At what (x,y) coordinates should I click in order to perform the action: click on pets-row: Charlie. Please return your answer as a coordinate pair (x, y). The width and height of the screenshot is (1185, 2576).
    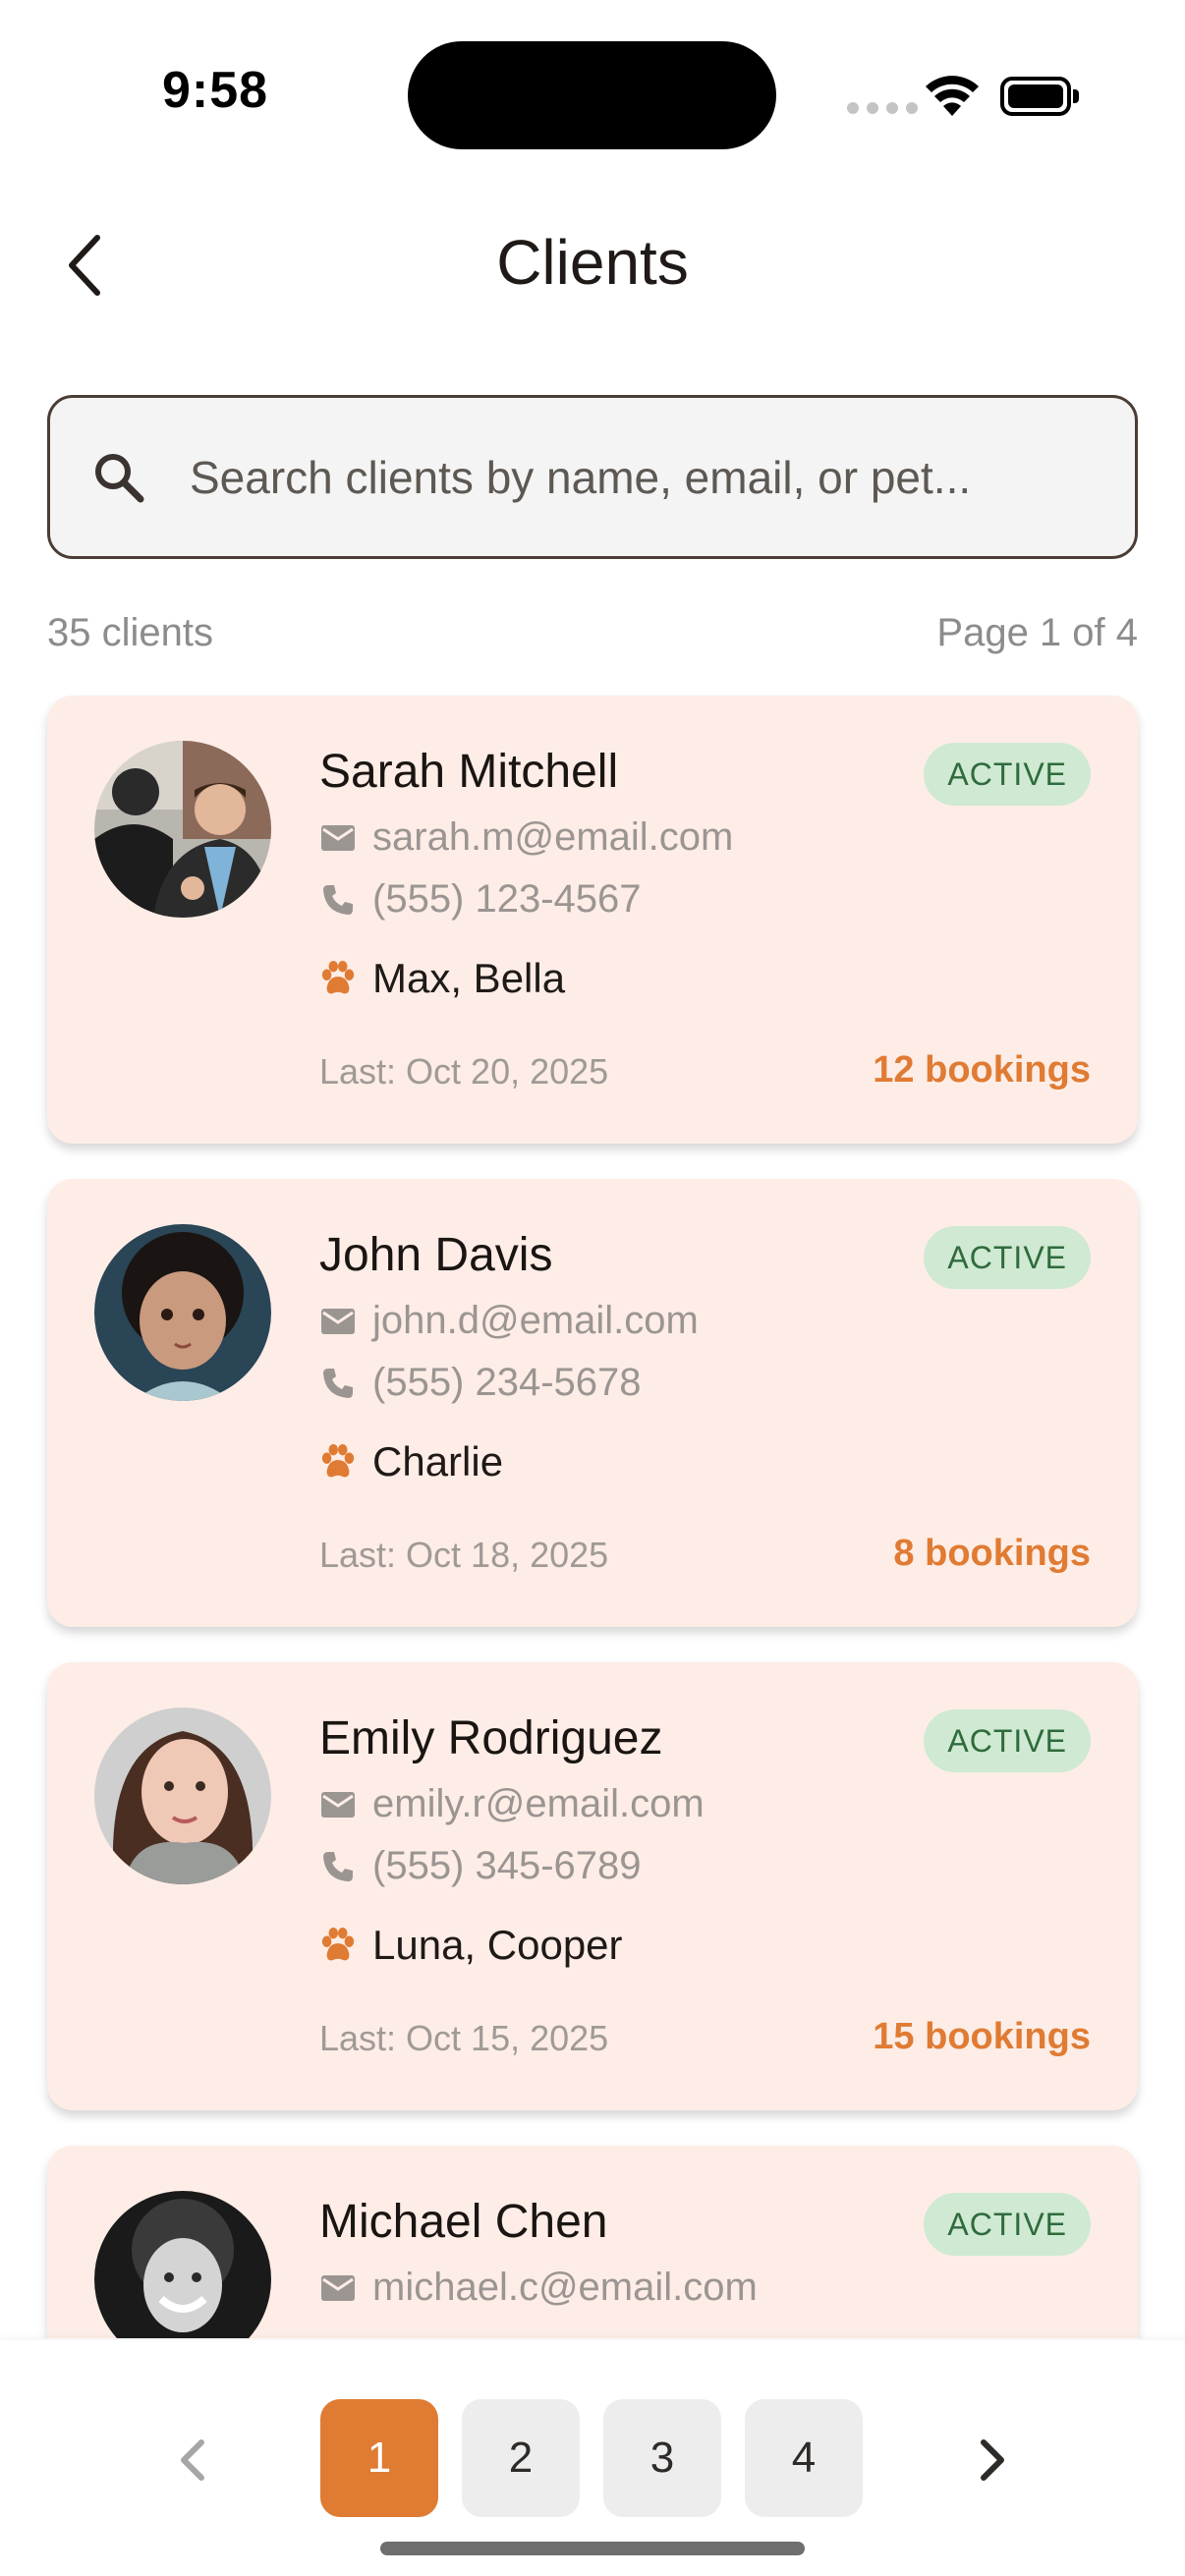
    Looking at the image, I should click on (411, 1461).